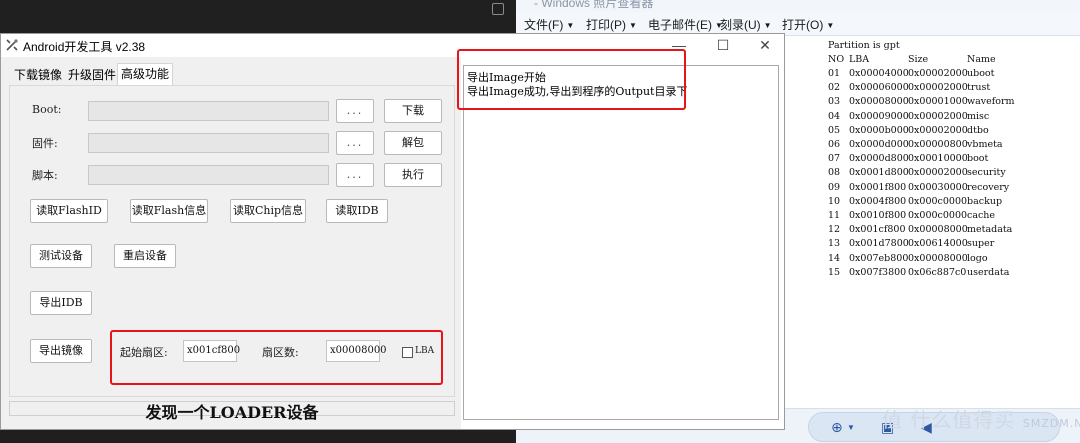  Describe the element at coordinates (878, 187) in the screenshot. I see `part-lba: 0x0001f800` at that location.